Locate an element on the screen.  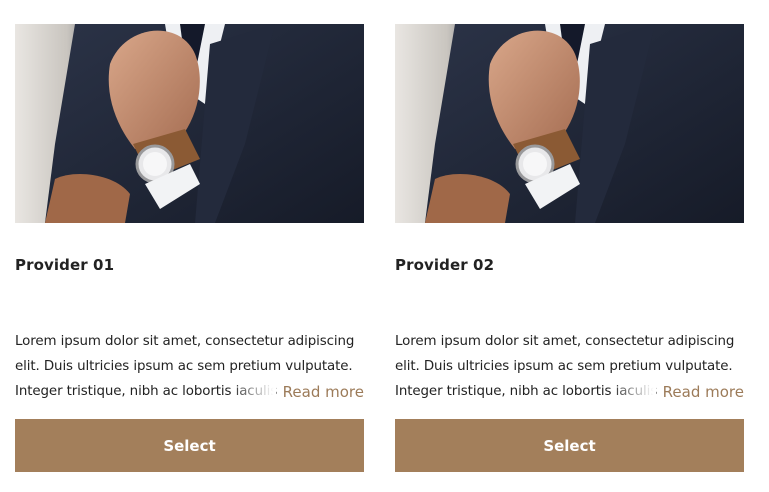
provider-title: Provider 02 is located at coordinates (445, 265).